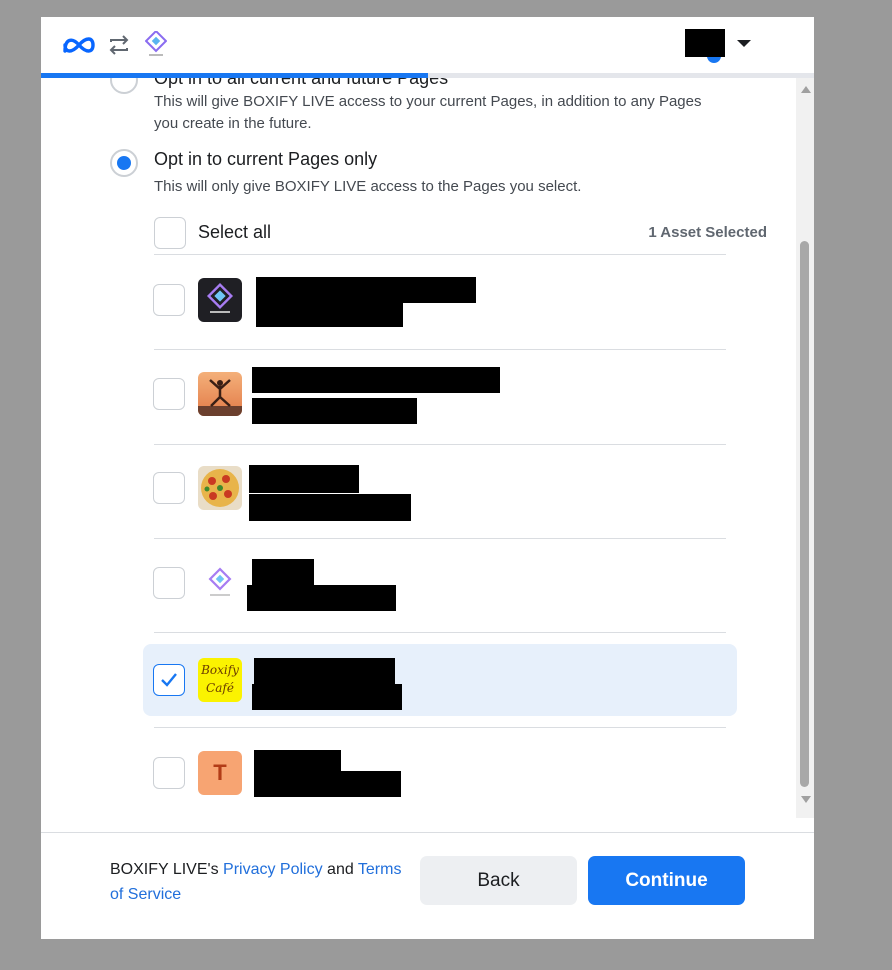 This screenshot has height=970, width=892. What do you see at coordinates (124, 86) in the screenshot?
I see `radio-all-pages` at bounding box center [124, 86].